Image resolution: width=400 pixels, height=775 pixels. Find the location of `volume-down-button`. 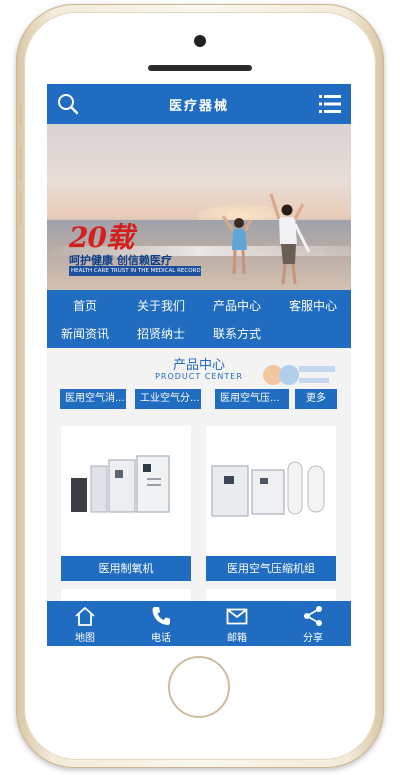

volume-down-button is located at coordinates (20, 209).